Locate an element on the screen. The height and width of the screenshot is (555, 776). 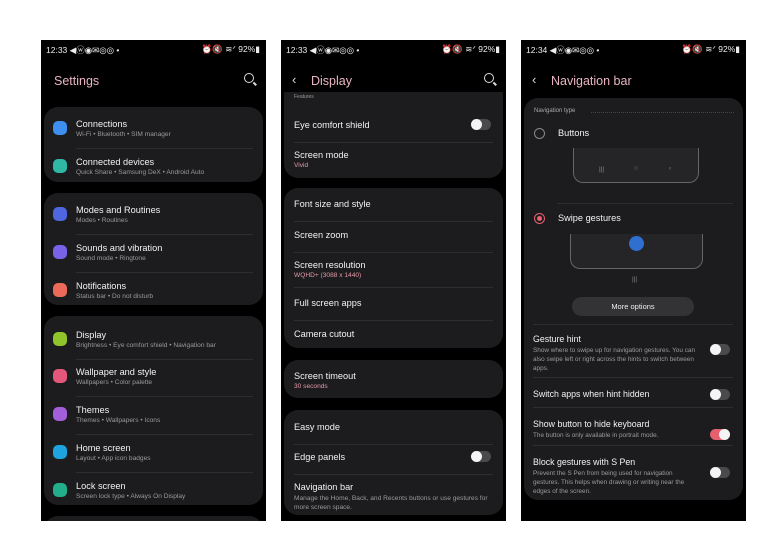
item-label: Wallpaper and style is located at coordinates (116, 372).